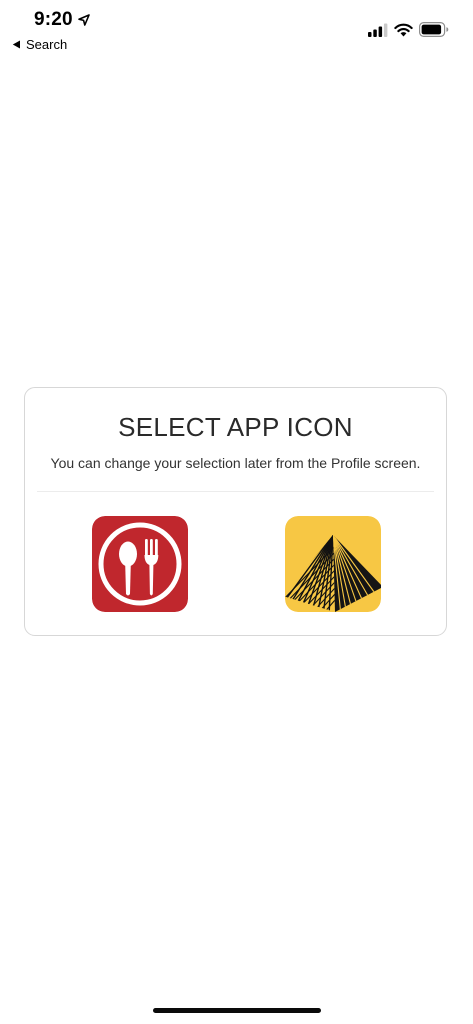  What do you see at coordinates (403, 29) in the screenshot?
I see `wifi-icon` at bounding box center [403, 29].